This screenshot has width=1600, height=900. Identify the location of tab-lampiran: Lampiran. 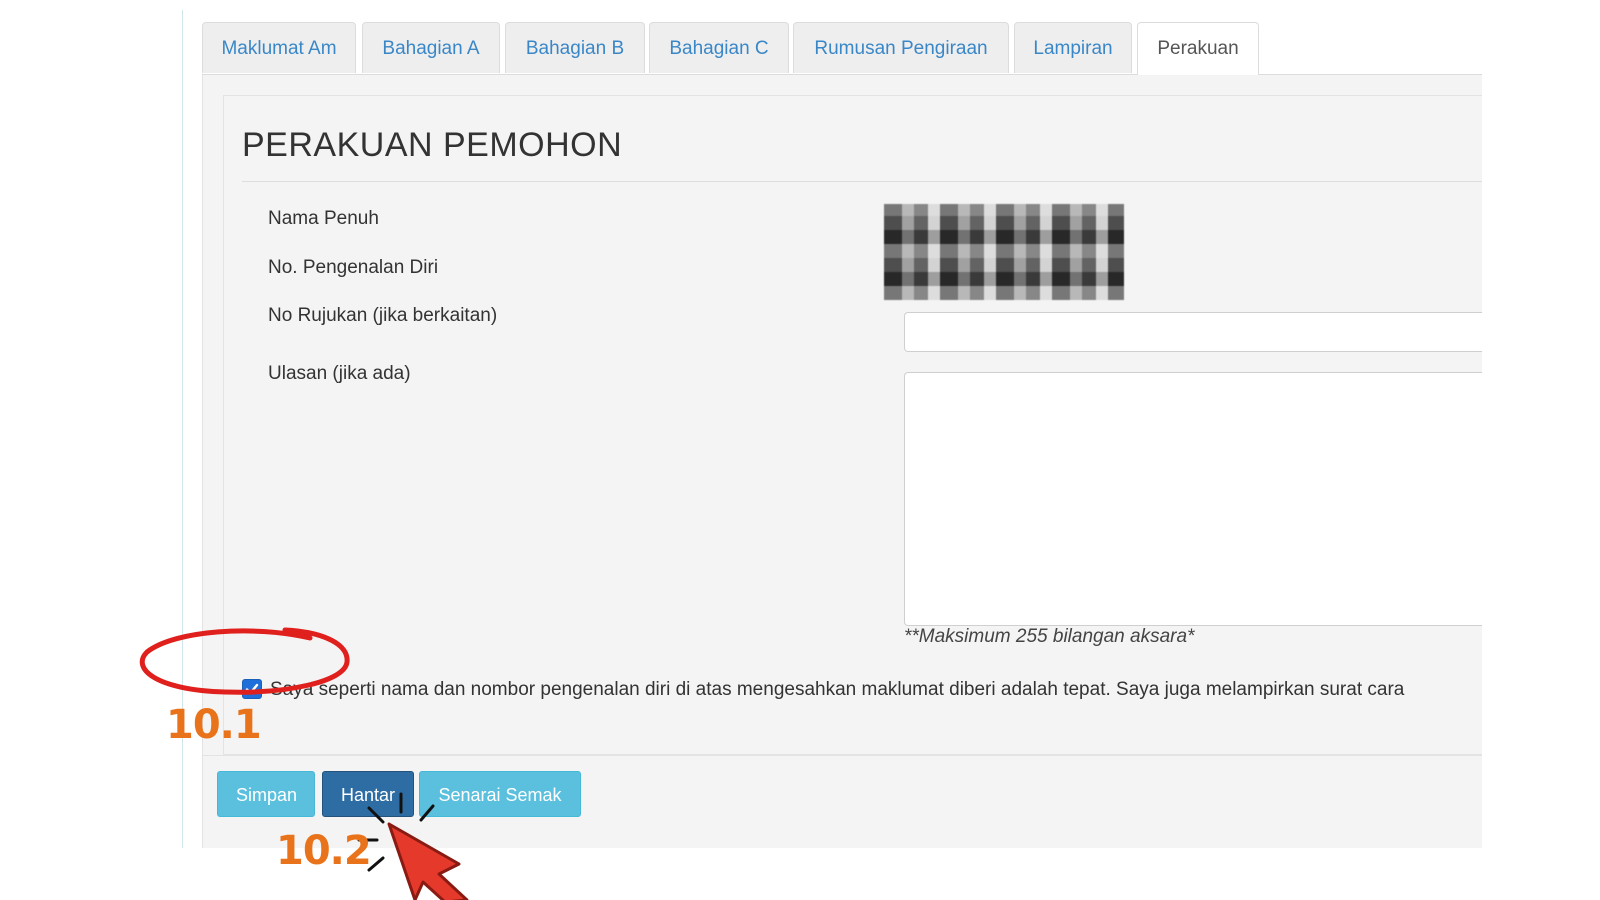
(1073, 47).